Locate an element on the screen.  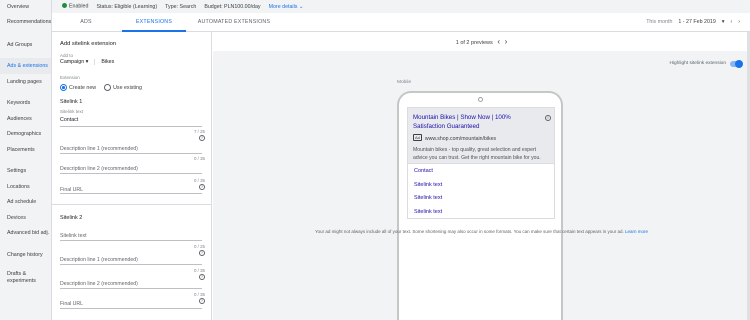
sidebar-item-change-history: Change history is located at coordinates (25, 256).